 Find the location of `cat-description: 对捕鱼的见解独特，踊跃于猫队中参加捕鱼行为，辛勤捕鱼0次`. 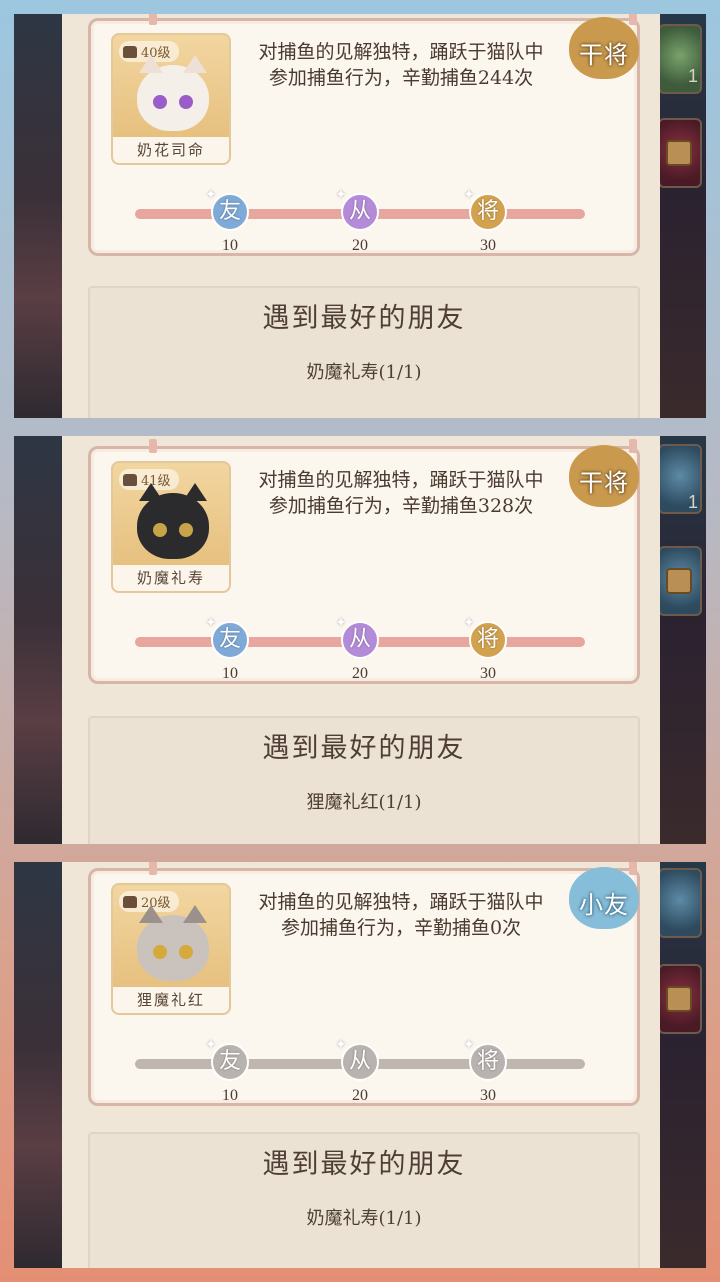

cat-description: 对捕鱼的见解独特，踊跃于猫队中参加捕鱼行为，辛勤捕鱼0次 is located at coordinates (401, 915).